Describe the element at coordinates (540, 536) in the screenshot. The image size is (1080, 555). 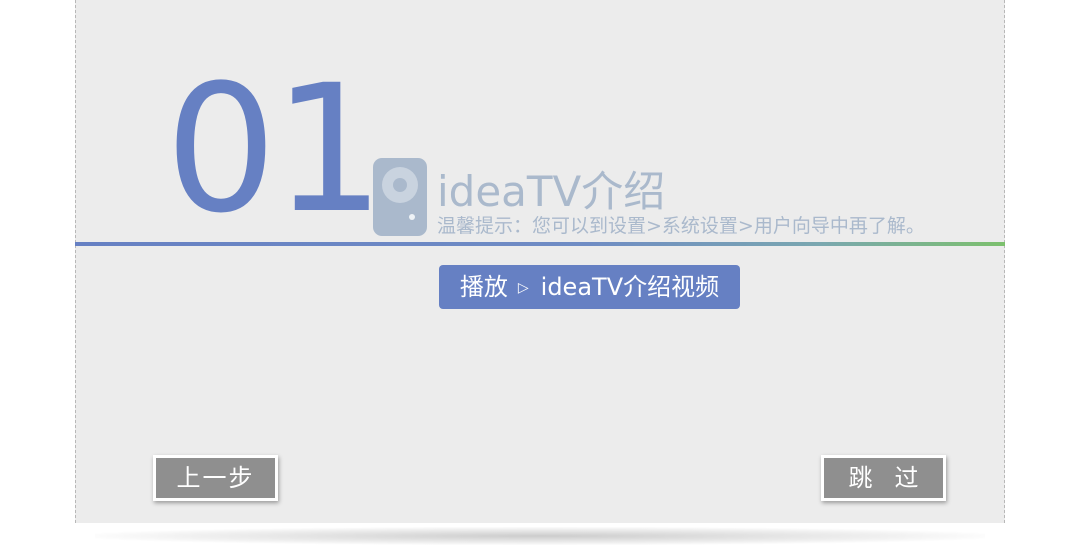
I see `screen-shadow` at that location.